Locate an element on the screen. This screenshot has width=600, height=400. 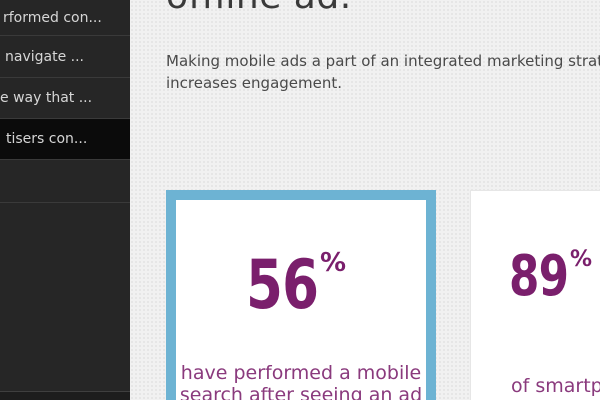
stat-value: 56 % is located at coordinates (296, 285).